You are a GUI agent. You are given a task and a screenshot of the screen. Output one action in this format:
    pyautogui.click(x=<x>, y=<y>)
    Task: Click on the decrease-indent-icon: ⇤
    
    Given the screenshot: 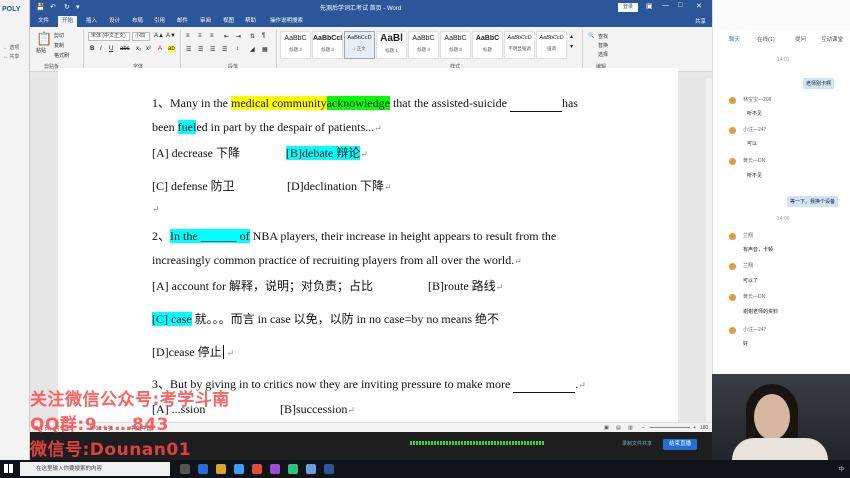 What is the action you would take?
    pyautogui.click(x=226, y=36)
    